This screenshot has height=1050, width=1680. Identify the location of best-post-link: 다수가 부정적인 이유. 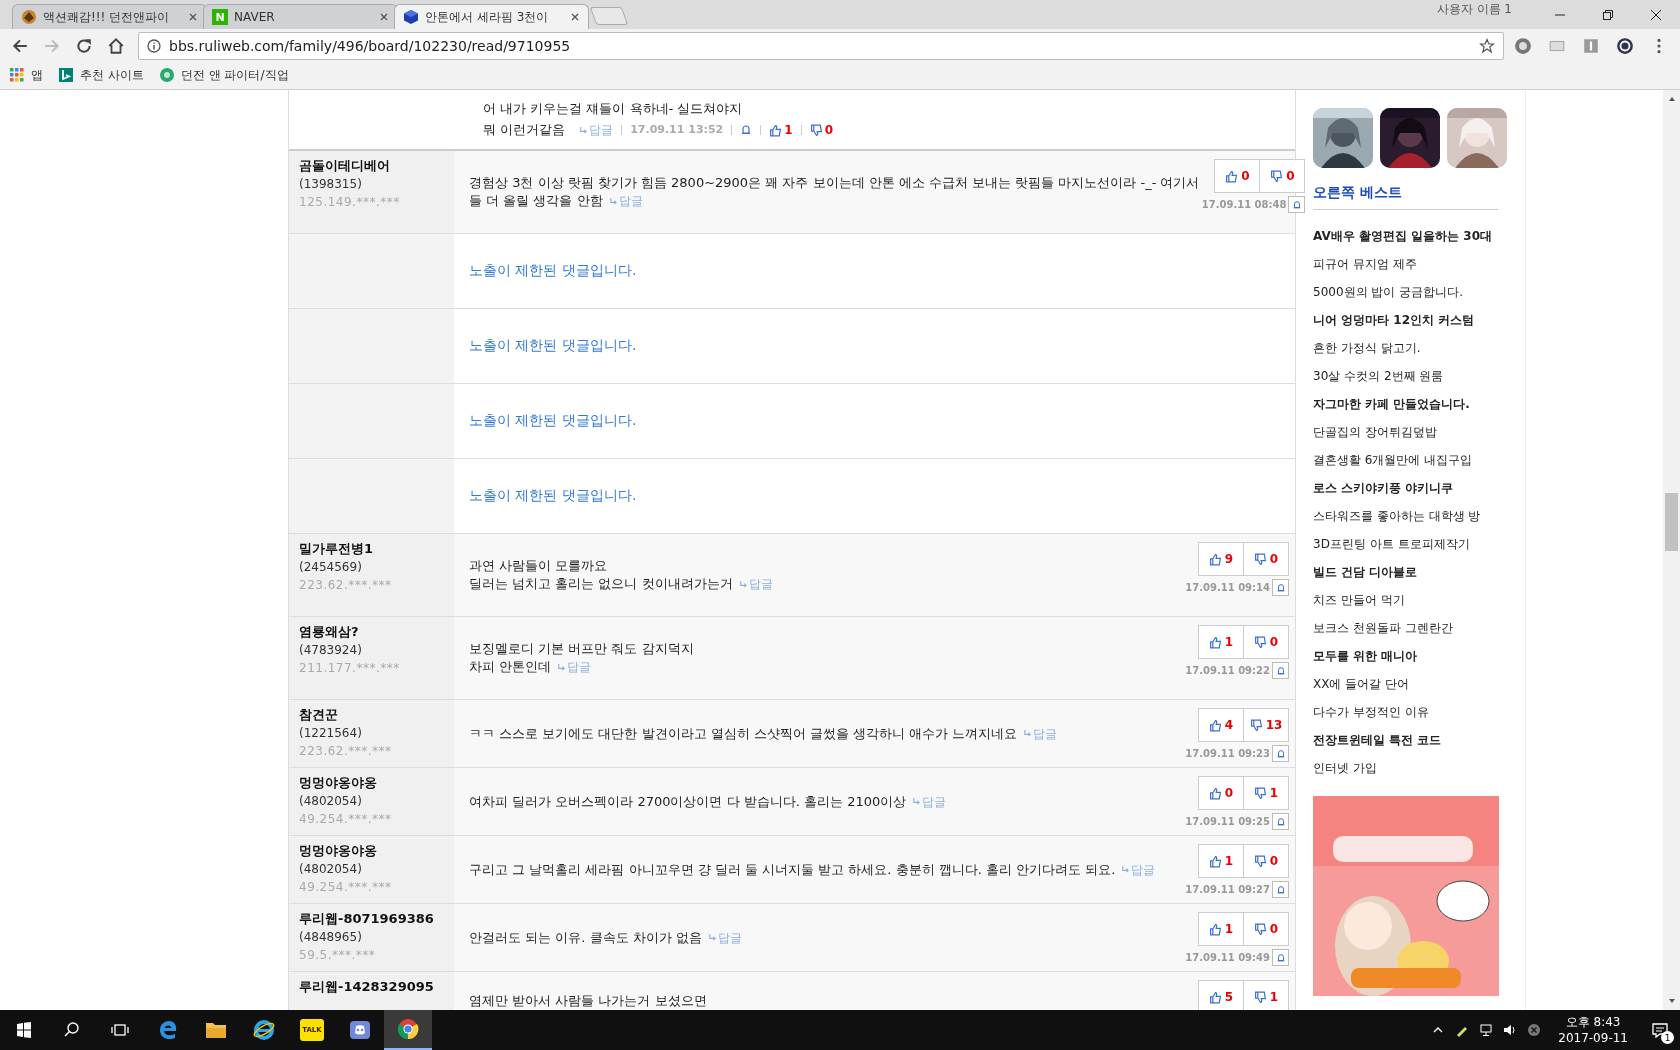
(1419, 712).